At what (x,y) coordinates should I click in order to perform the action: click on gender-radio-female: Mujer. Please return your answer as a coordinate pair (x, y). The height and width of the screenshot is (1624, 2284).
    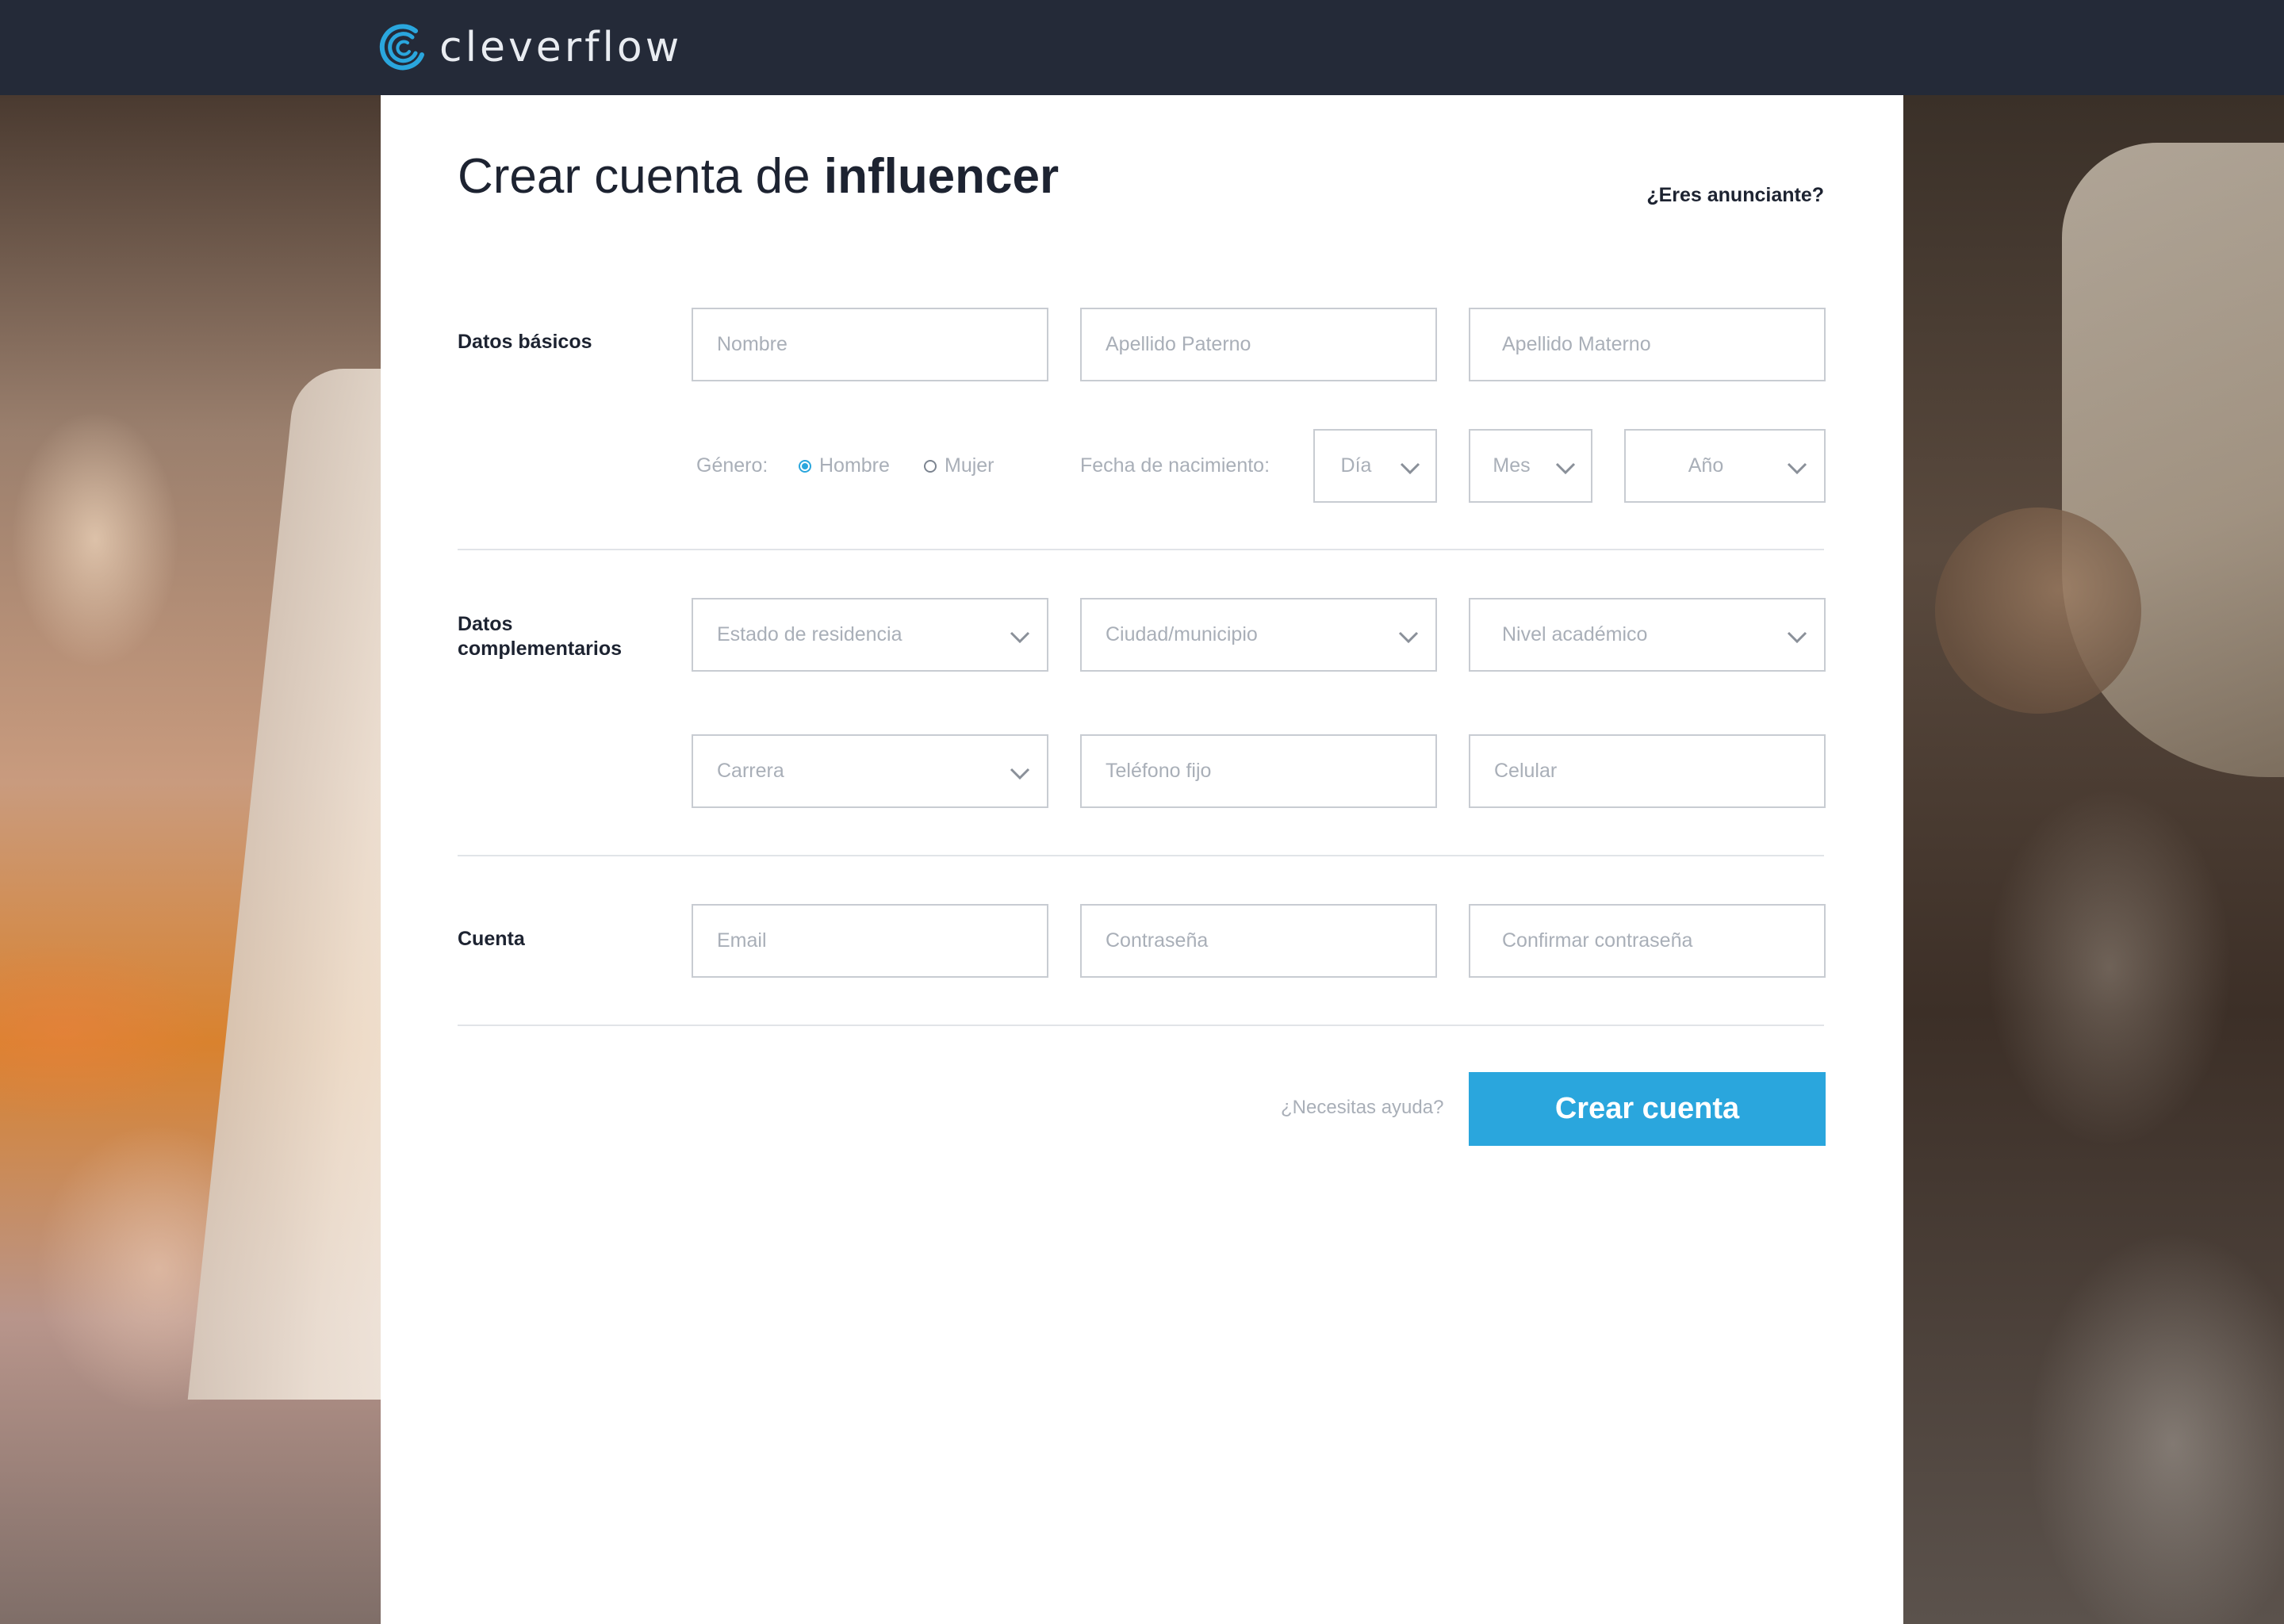
    Looking at the image, I should click on (959, 465).